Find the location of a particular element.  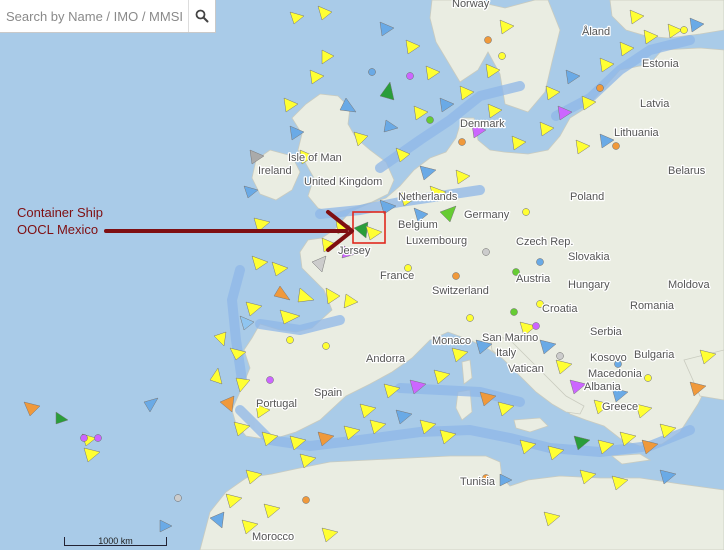

label-morocco: Morocco is located at coordinates (273, 537).